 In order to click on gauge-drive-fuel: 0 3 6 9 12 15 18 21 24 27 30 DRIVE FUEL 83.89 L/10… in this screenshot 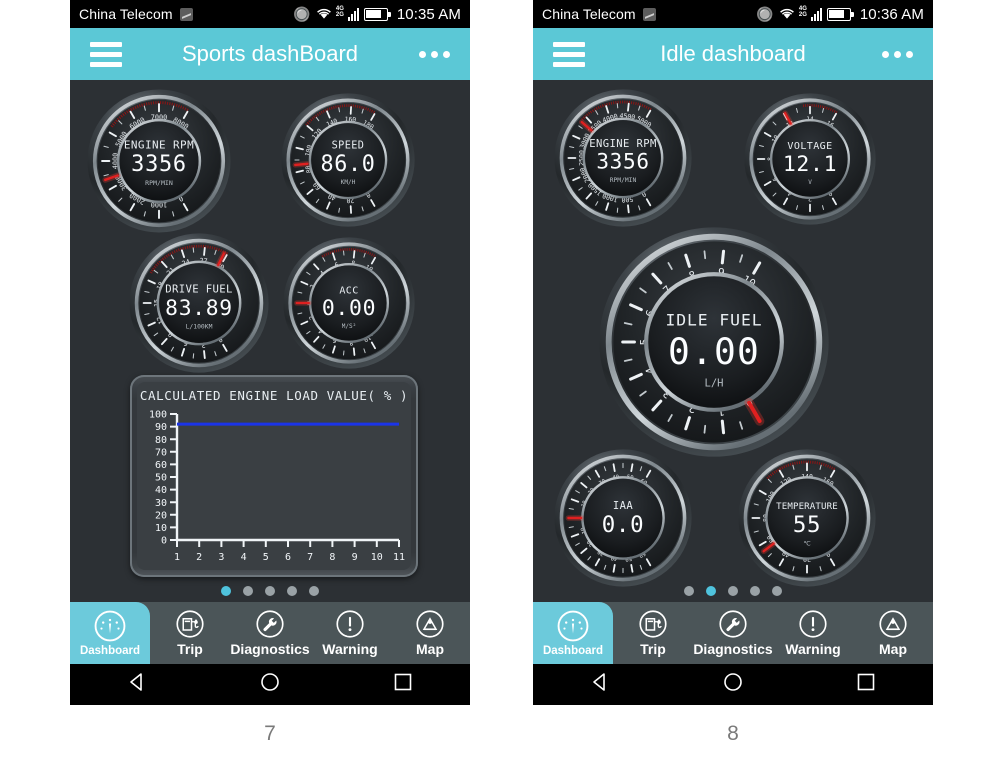, I will do `click(199, 303)`.